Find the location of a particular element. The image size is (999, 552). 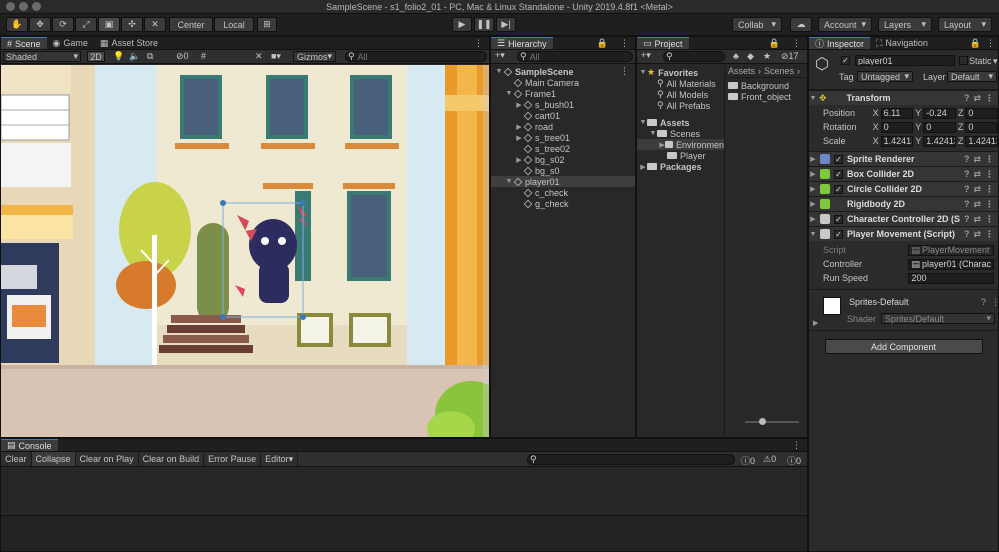

list-item: Background is located at coordinates (766, 85).